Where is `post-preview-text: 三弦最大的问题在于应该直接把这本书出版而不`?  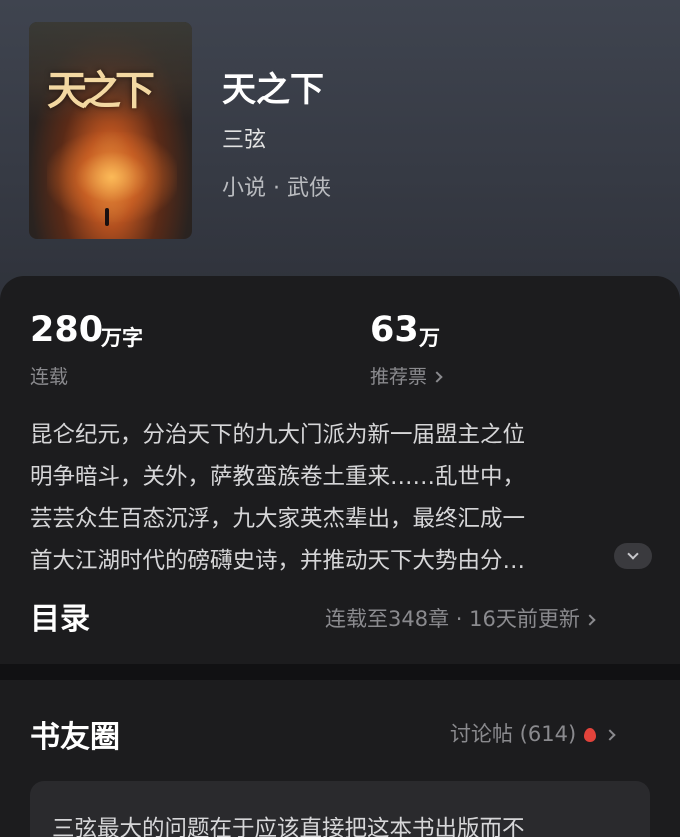 post-preview-text: 三弦最大的问题在于应该直接把这本书出版而不 is located at coordinates (288, 826).